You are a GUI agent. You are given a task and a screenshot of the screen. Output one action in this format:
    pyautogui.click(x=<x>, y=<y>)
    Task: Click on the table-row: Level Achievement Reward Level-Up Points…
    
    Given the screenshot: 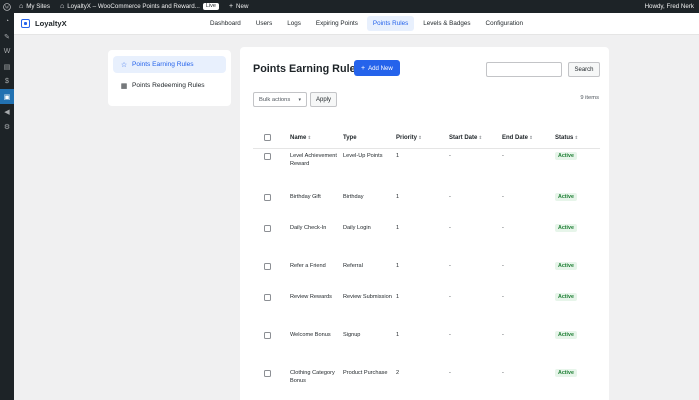 What is the action you would take?
    pyautogui.click(x=426, y=171)
    